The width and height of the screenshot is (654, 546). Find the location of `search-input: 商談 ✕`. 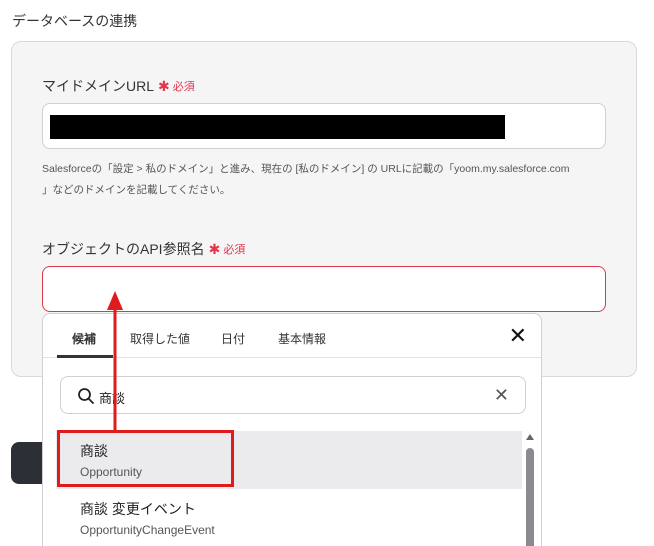

search-input: 商談 ✕ is located at coordinates (293, 395).